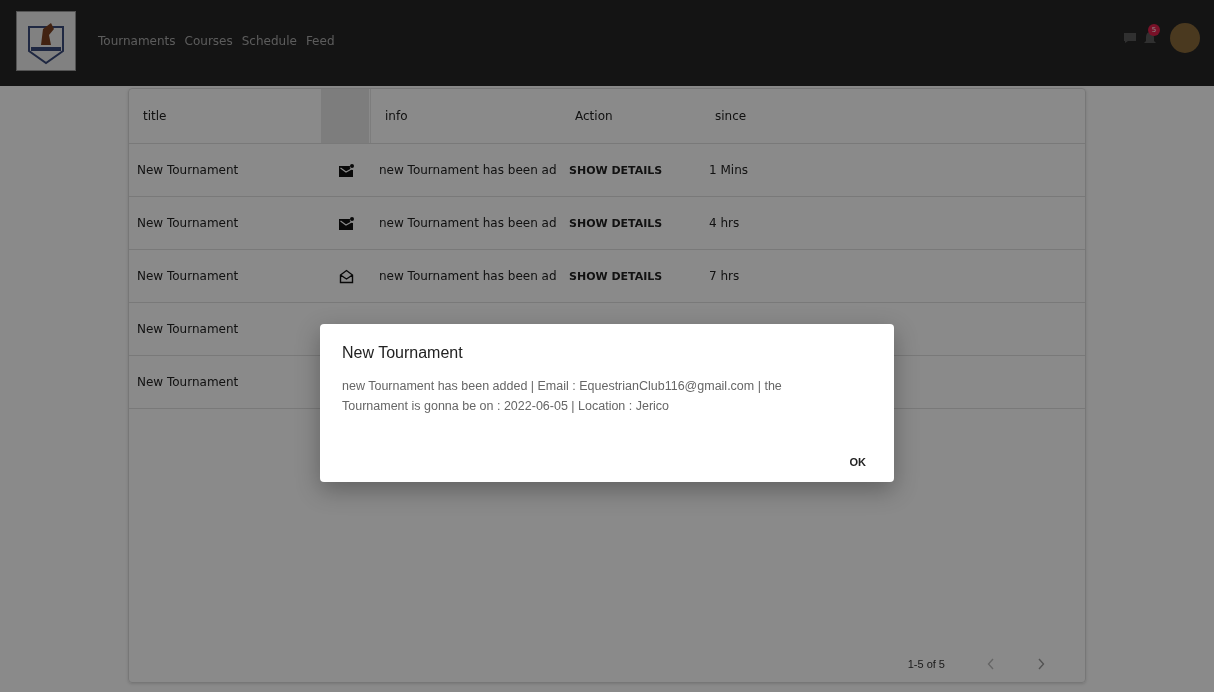 The height and width of the screenshot is (692, 1214). I want to click on column-header: since, so click(731, 116).